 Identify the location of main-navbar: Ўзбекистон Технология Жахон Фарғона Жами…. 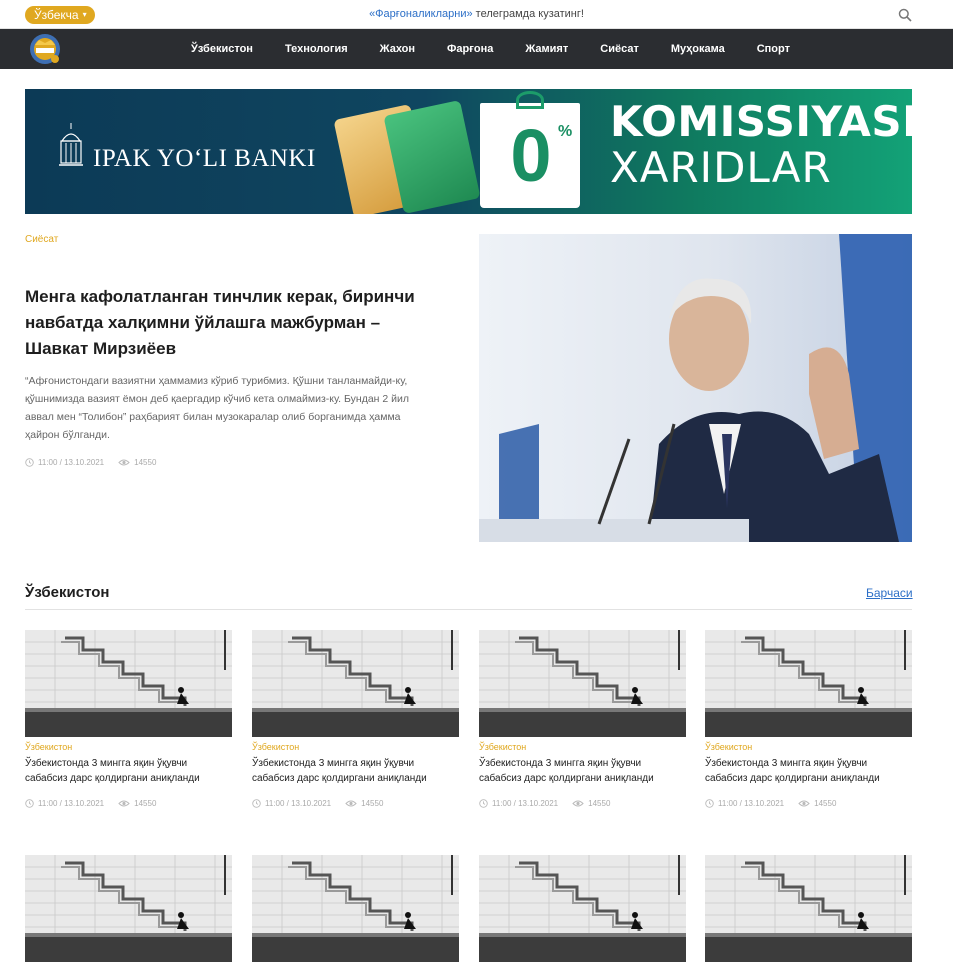
(476, 49).